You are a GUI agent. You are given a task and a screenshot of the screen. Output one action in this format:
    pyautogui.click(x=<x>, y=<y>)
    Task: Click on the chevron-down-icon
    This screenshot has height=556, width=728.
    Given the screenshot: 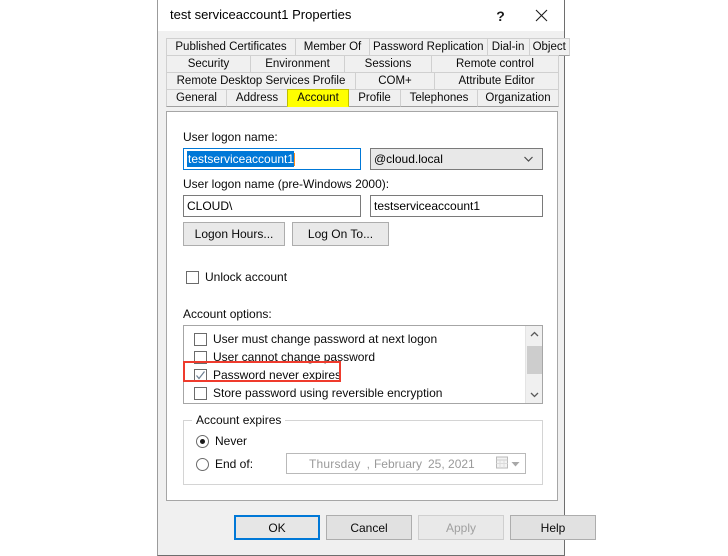 What is the action you would take?
    pyautogui.click(x=528, y=159)
    